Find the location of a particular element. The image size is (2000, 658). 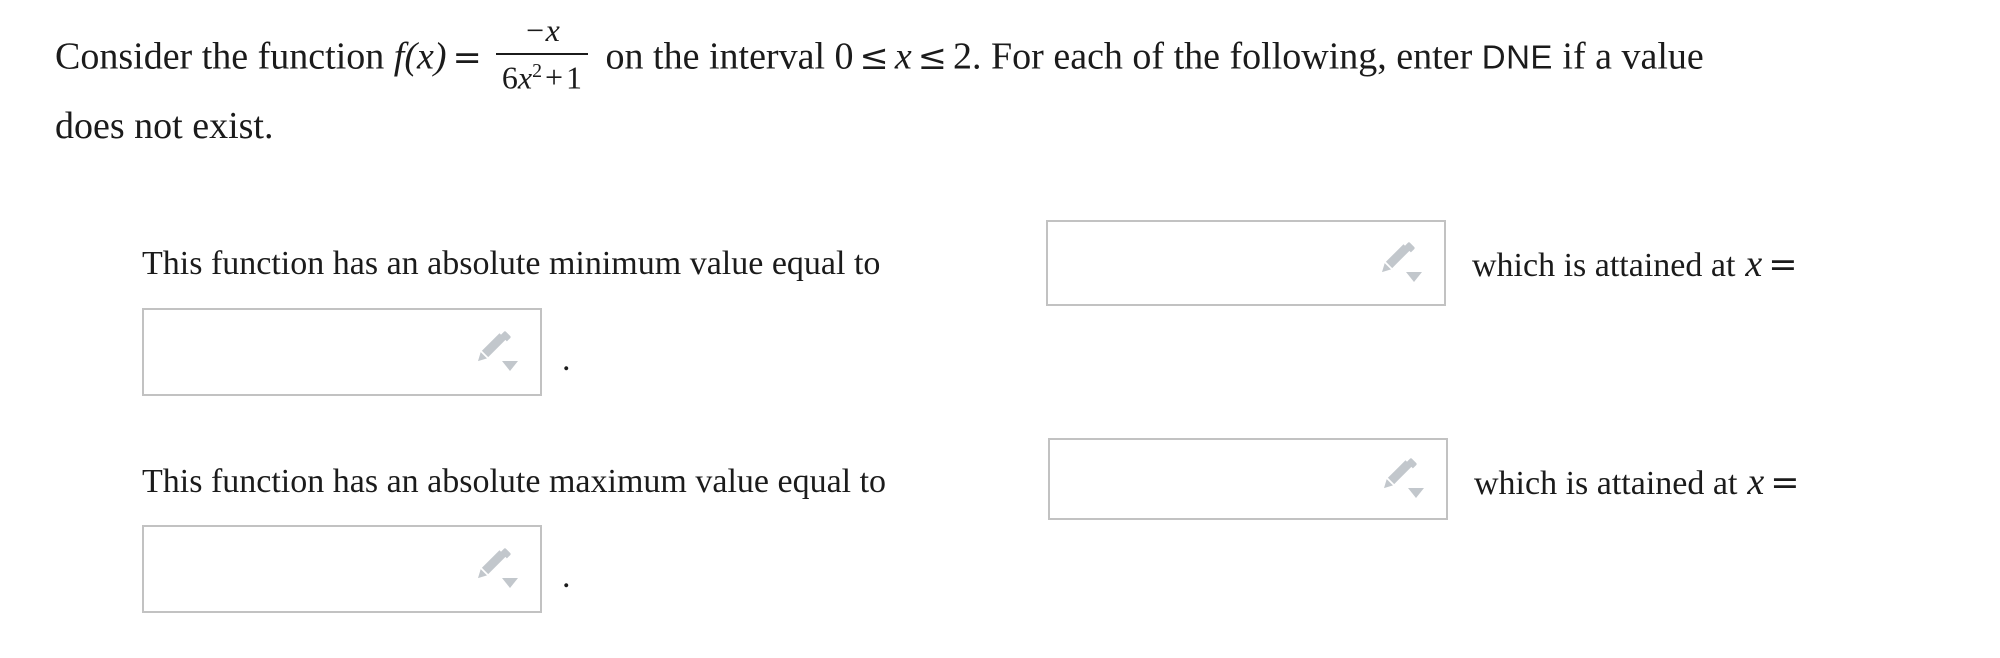

instruction-text: . For each of the following, enter is located at coordinates (1227, 56).